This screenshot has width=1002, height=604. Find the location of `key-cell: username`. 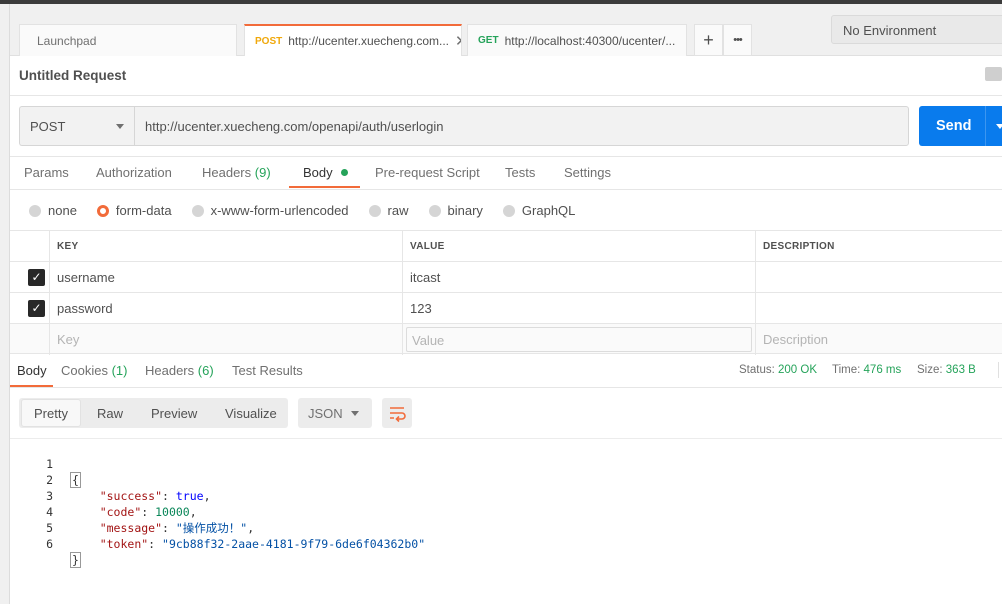

key-cell: username is located at coordinates (225, 277).